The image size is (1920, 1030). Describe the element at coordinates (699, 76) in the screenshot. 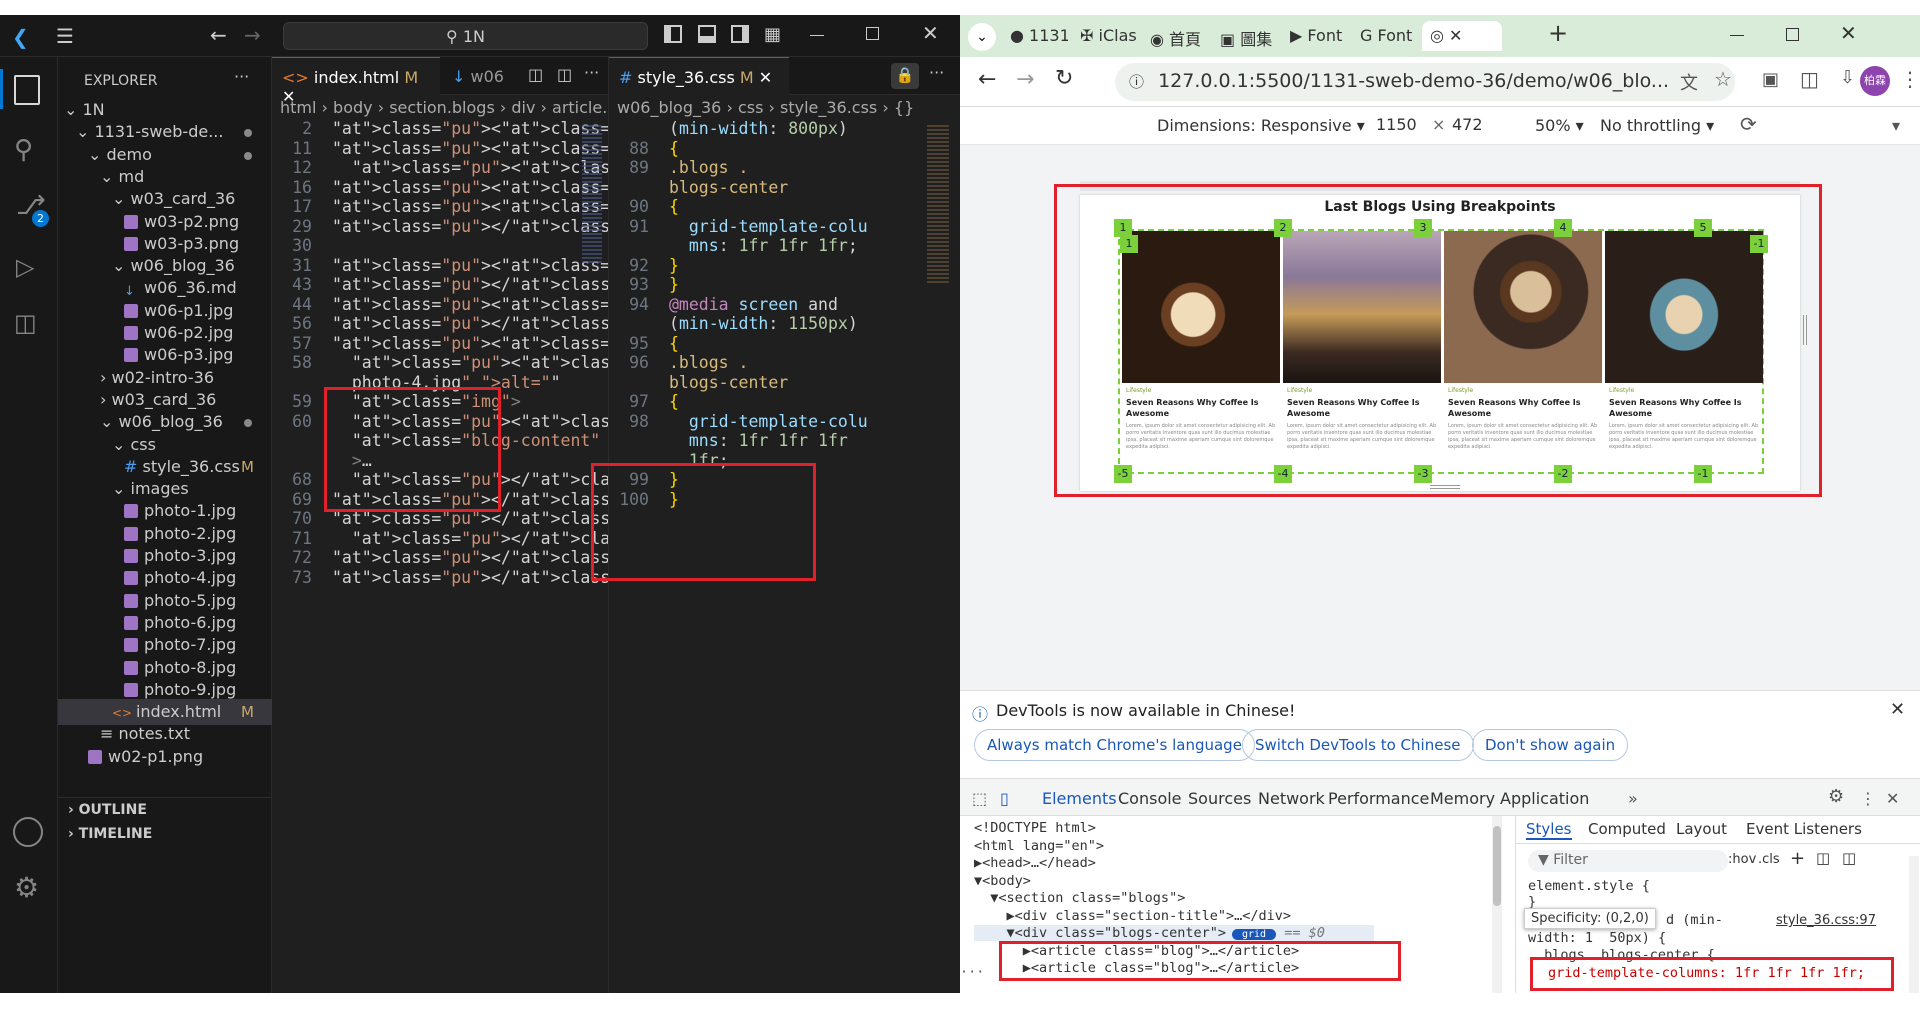

I see `tab-style-css: # style_36.css M ✕` at that location.